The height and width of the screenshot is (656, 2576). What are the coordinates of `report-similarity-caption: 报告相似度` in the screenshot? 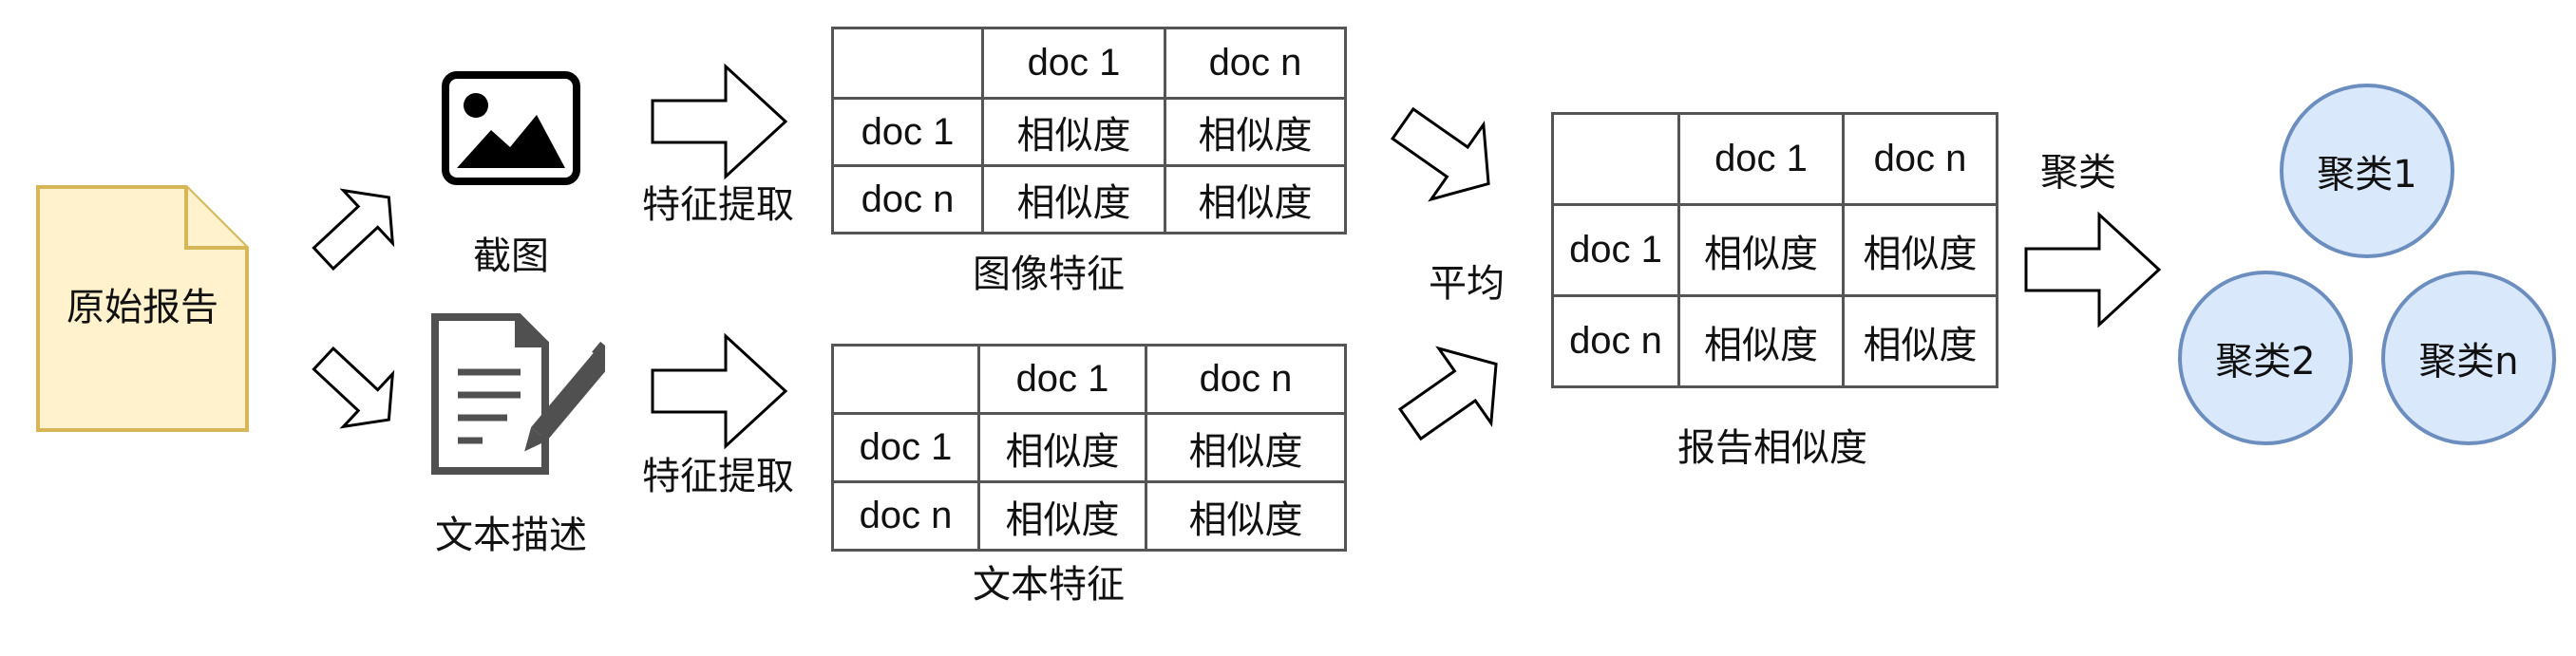 It's located at (1772, 448).